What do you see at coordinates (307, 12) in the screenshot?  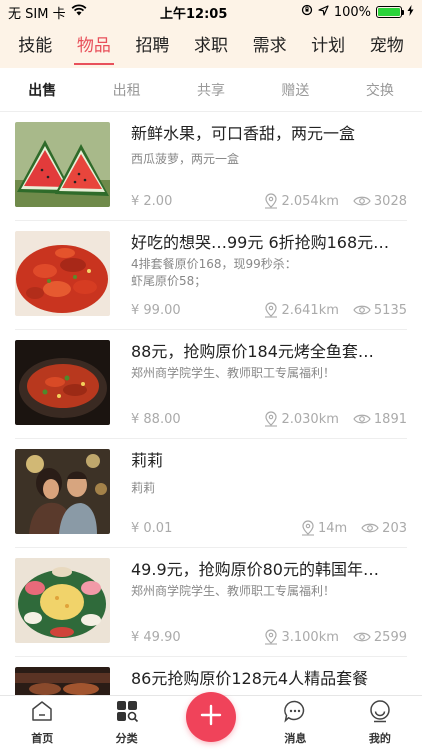 I see `orientation-lock-icon` at bounding box center [307, 12].